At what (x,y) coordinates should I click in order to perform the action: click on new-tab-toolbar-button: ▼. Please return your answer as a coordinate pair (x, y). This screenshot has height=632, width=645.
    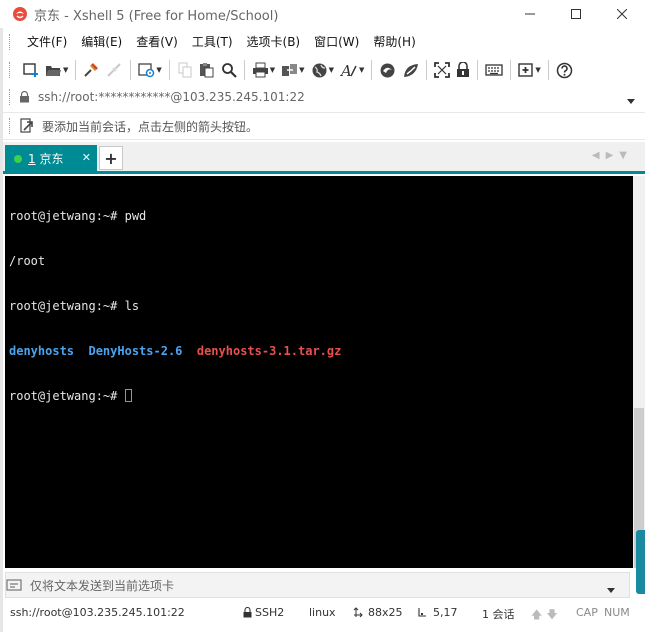
    Looking at the image, I should click on (529, 70).